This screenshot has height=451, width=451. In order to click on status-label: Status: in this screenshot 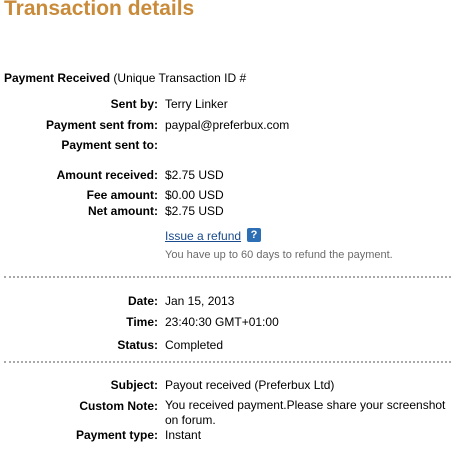, I will do `click(137, 345)`.